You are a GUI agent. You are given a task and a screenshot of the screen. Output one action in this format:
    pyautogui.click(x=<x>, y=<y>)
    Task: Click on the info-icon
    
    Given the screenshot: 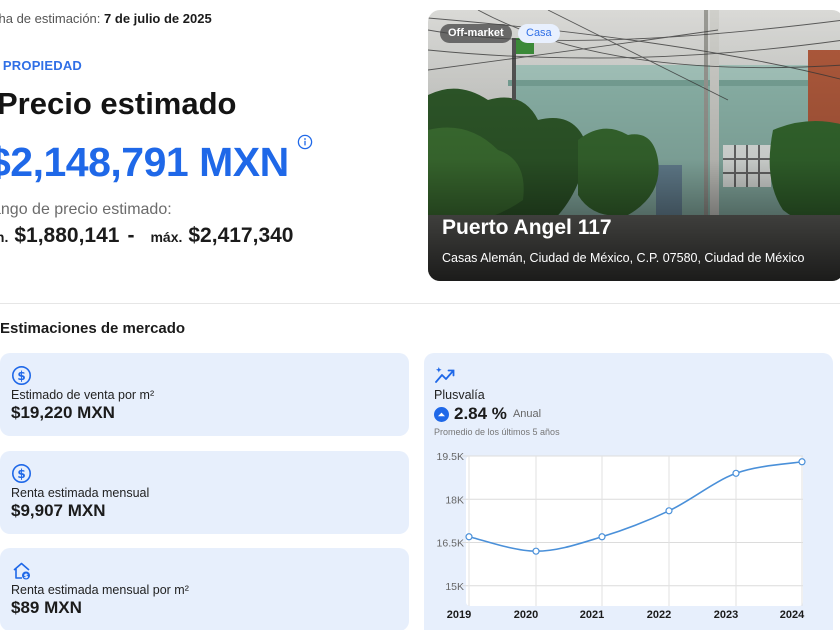 What is the action you would take?
    pyautogui.click(x=305, y=142)
    